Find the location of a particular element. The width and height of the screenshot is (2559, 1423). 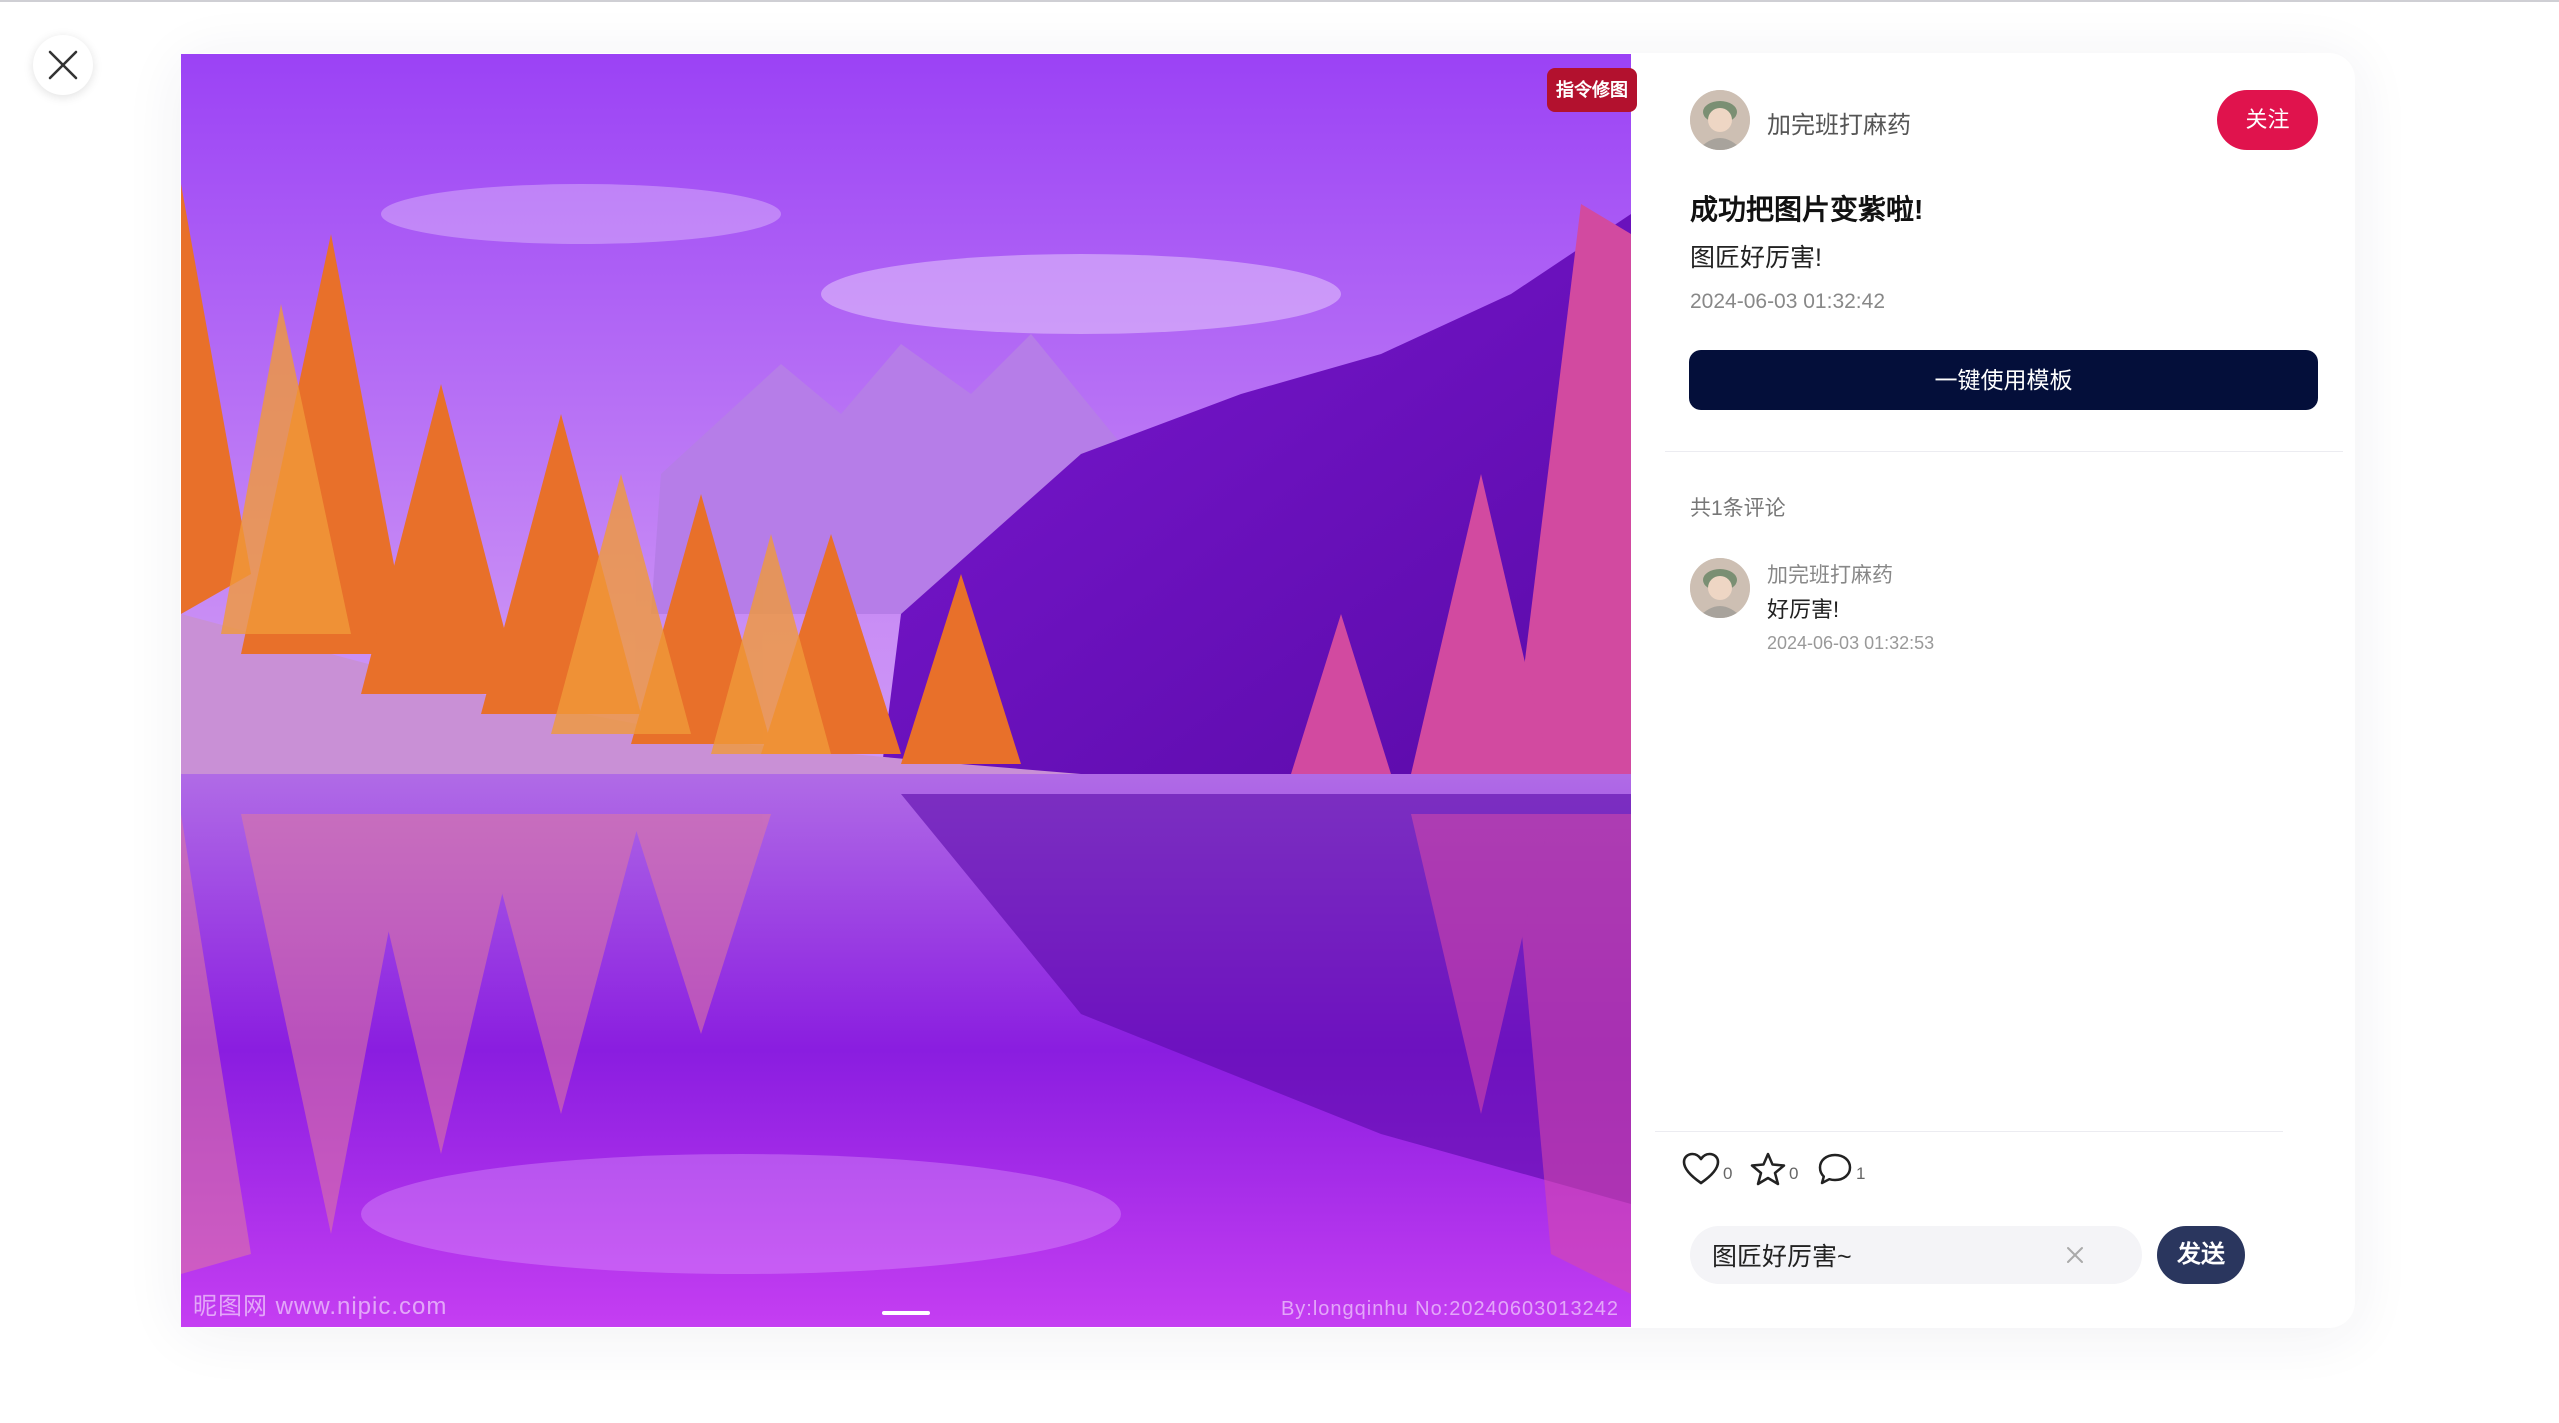

like-count: 0 is located at coordinates (1728, 1173).